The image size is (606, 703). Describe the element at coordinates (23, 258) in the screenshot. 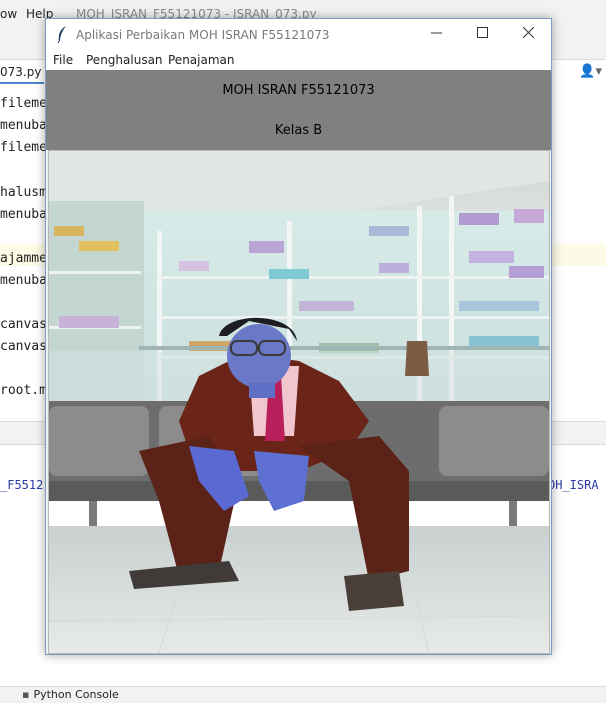

I see `code-line: ajamme` at that location.